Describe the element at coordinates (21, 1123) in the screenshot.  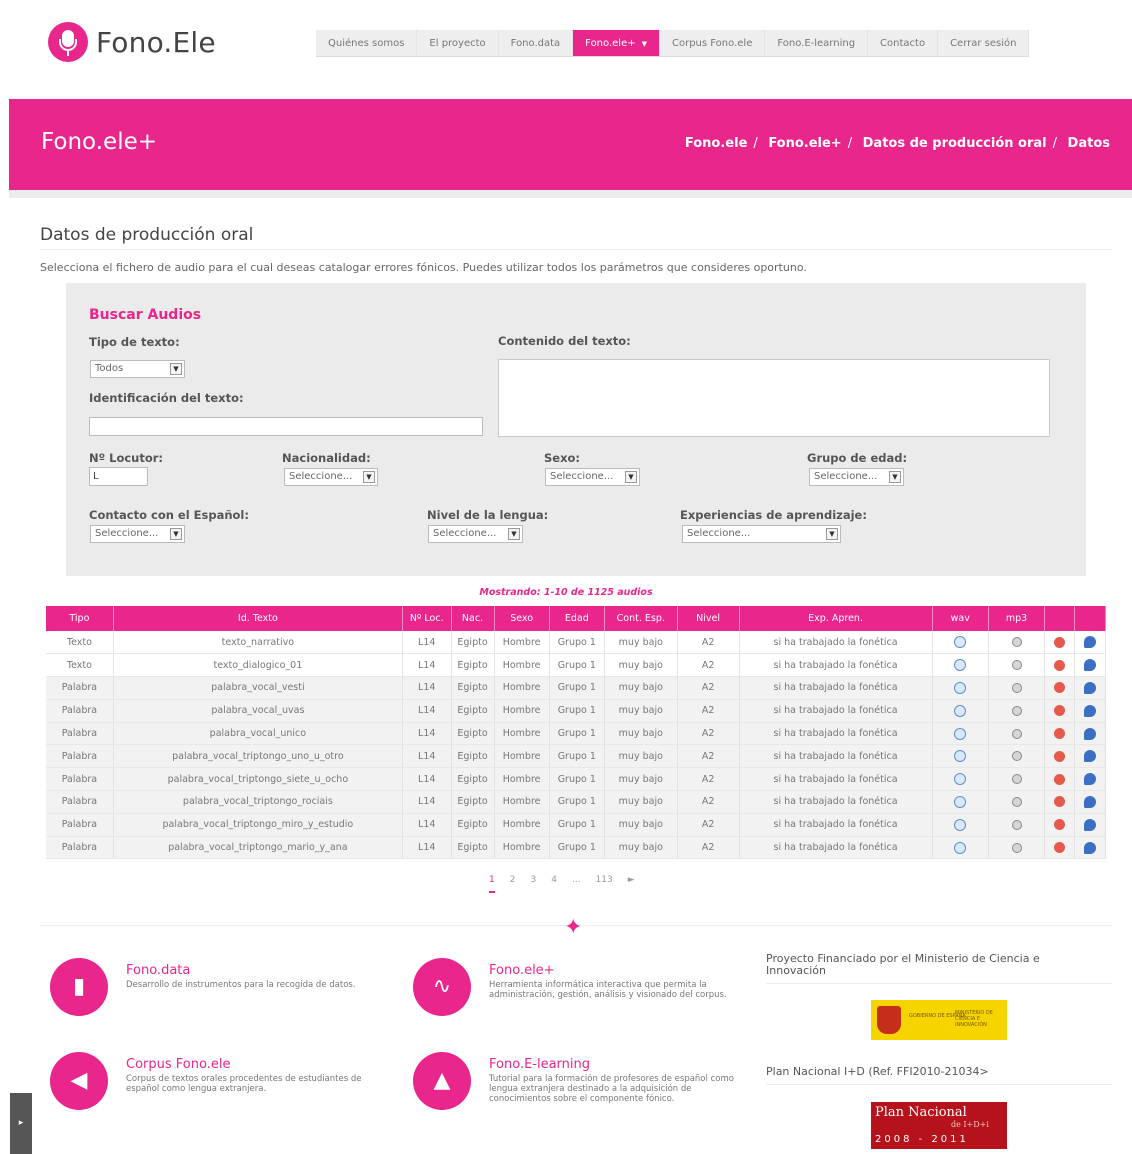
I see `side-panel-toggle: ▸` at that location.